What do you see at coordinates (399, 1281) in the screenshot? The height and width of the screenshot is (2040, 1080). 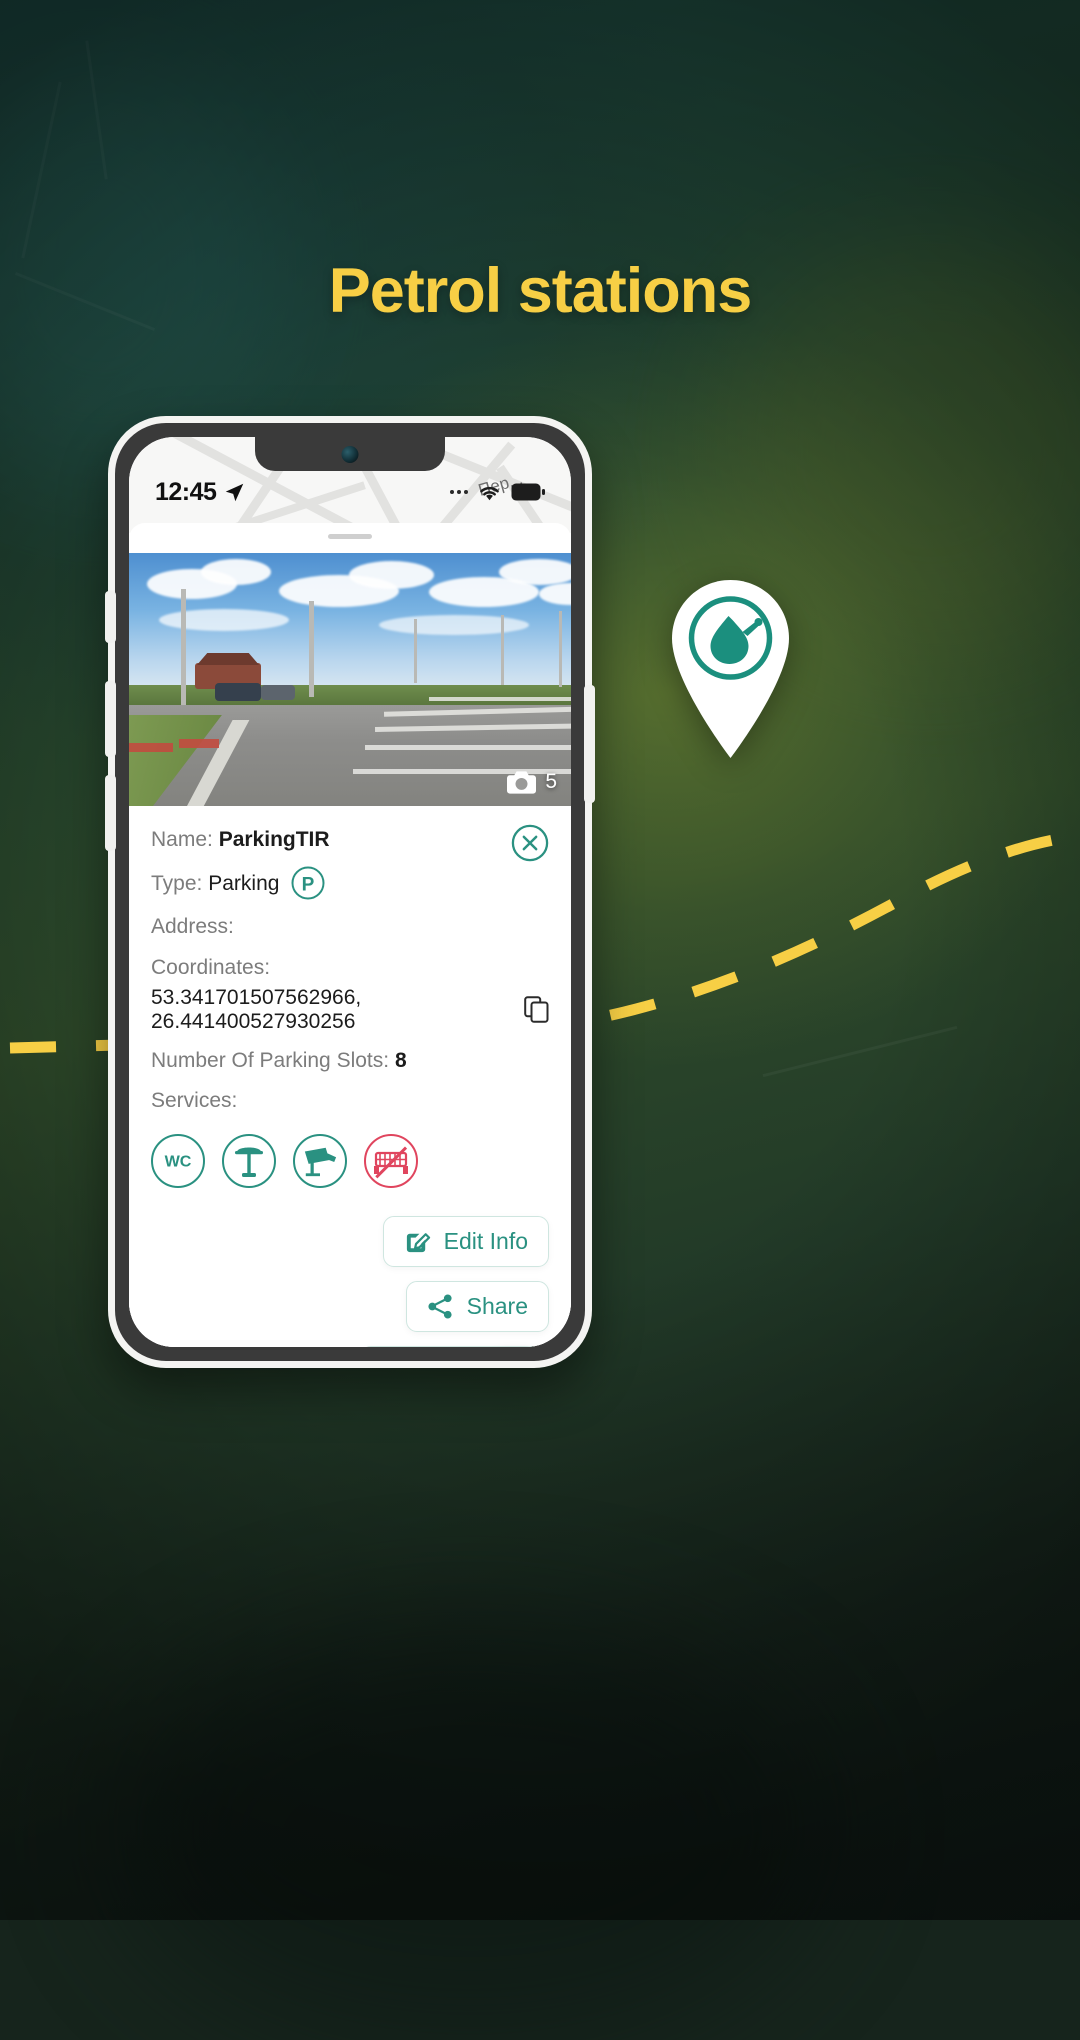 I see `action-buttons: Edit Info Share` at bounding box center [399, 1281].